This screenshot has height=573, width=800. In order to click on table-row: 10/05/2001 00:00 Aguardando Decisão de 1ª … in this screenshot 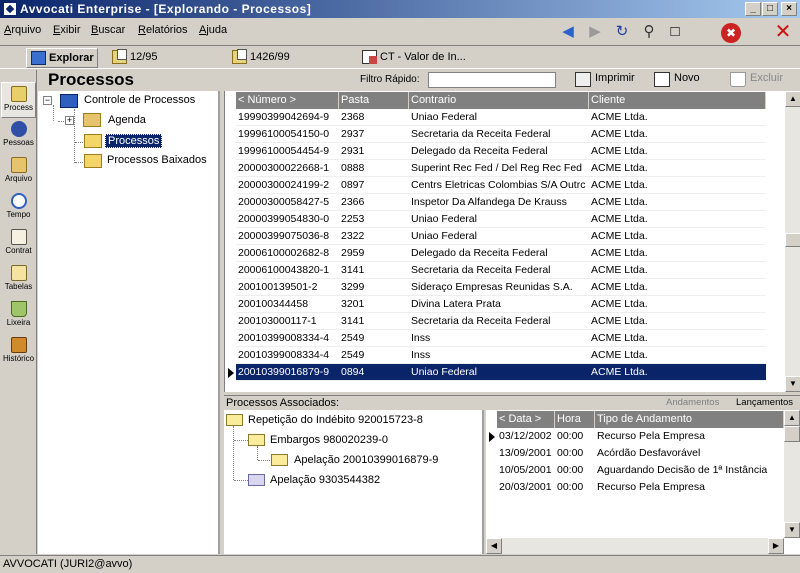, I will do `click(640, 470)`.